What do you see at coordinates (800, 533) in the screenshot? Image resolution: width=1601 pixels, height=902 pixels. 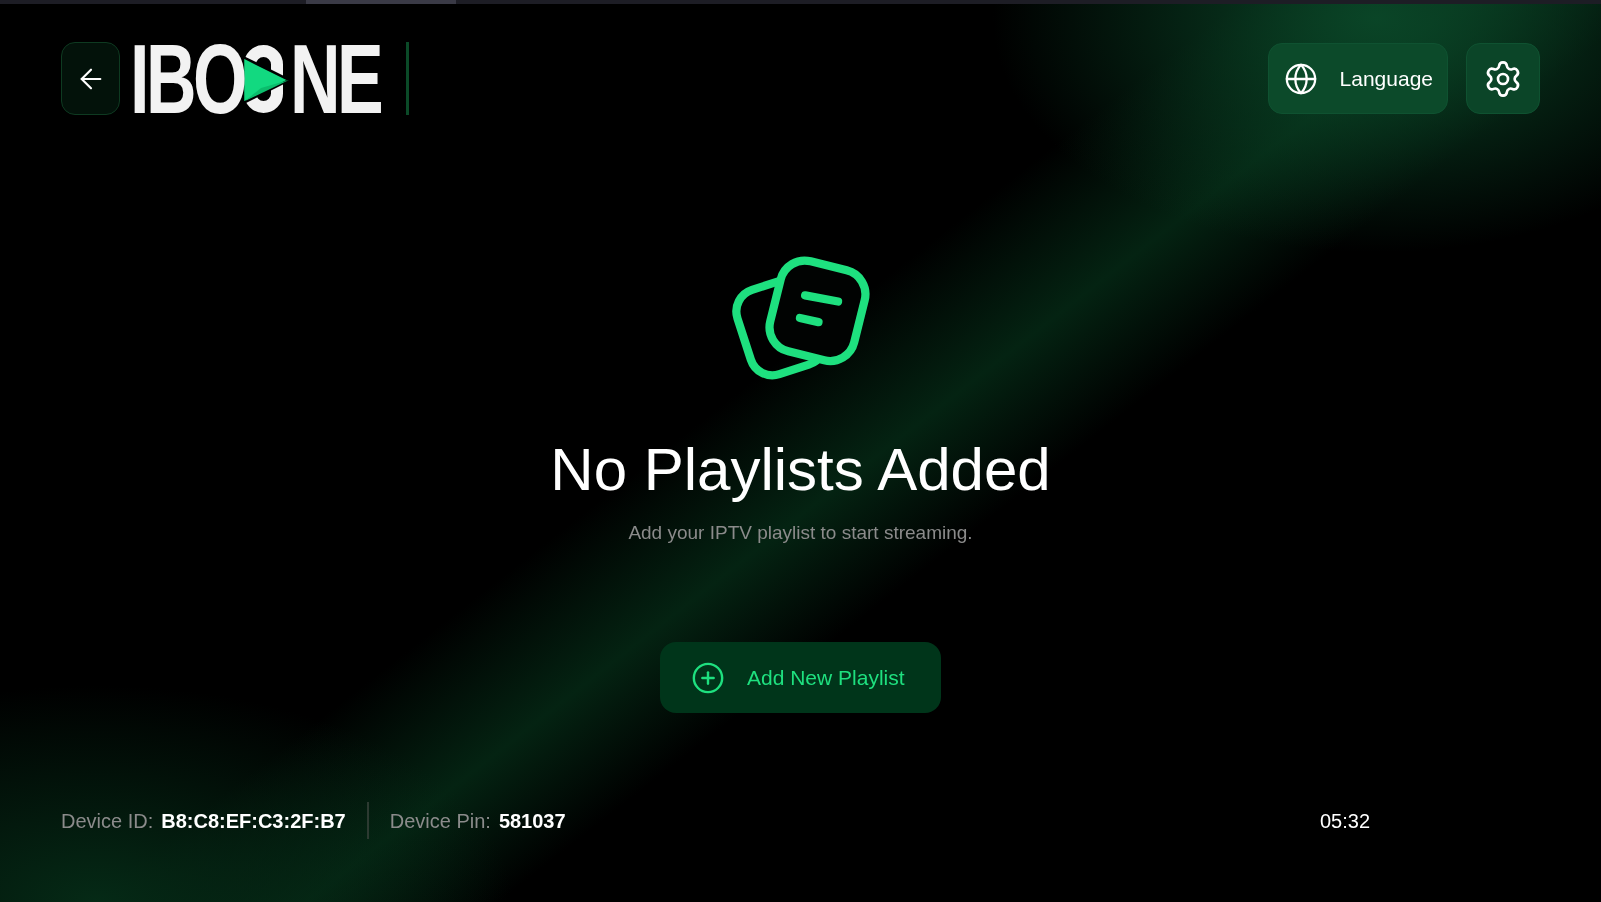 I see `empty-state-message: Add your IPTV playlist to start streaming.` at bounding box center [800, 533].